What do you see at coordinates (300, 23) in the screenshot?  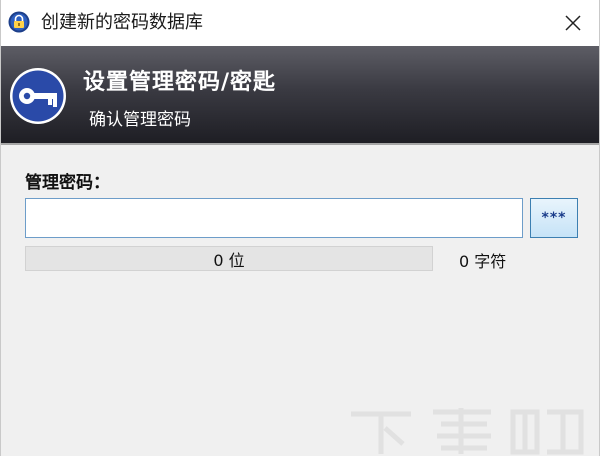 I see `title-bar: 创建新的密码数据库` at bounding box center [300, 23].